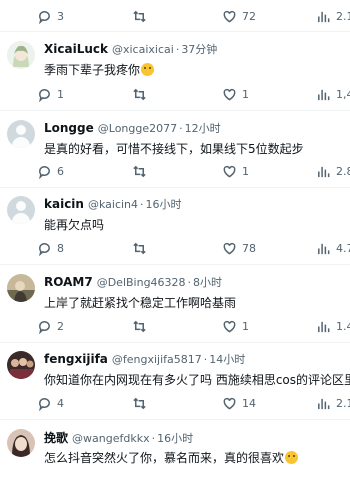  What do you see at coordinates (175, 326) in the screenshot?
I see `tweet-action-bar: 2 1 1.4万` at bounding box center [175, 326].